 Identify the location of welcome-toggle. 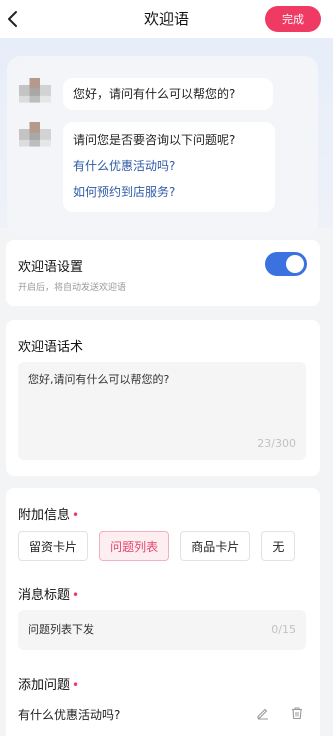
(286, 264).